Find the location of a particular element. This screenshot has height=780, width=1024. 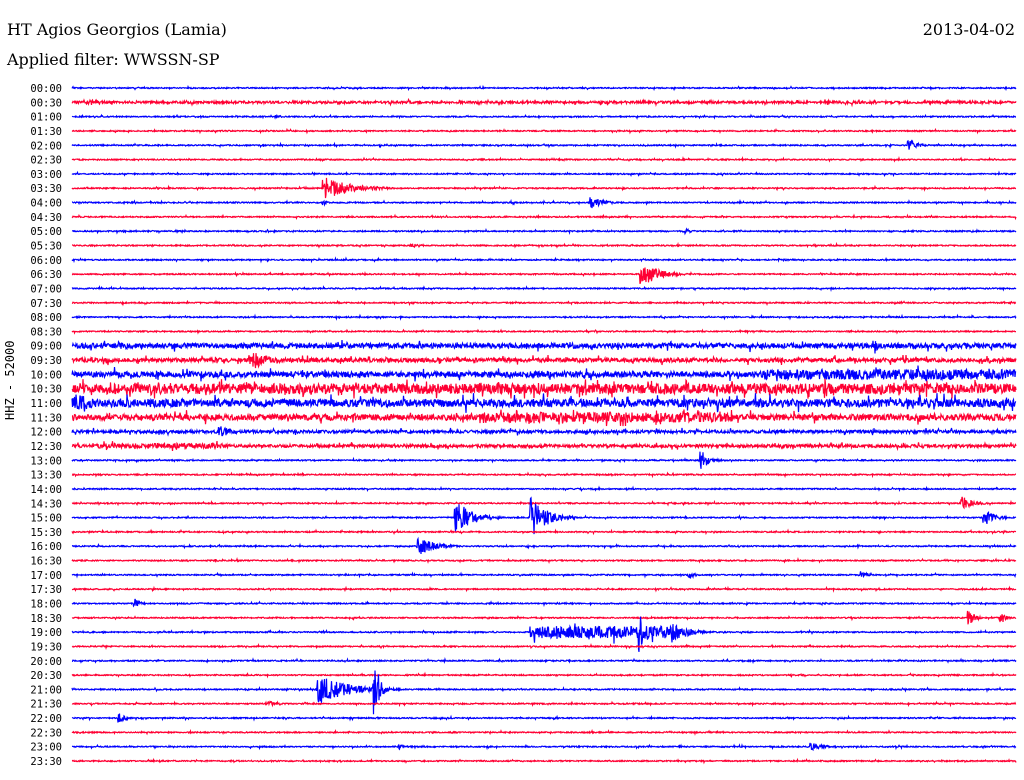

row-time-label: 20:30 is located at coordinates (46, 676).